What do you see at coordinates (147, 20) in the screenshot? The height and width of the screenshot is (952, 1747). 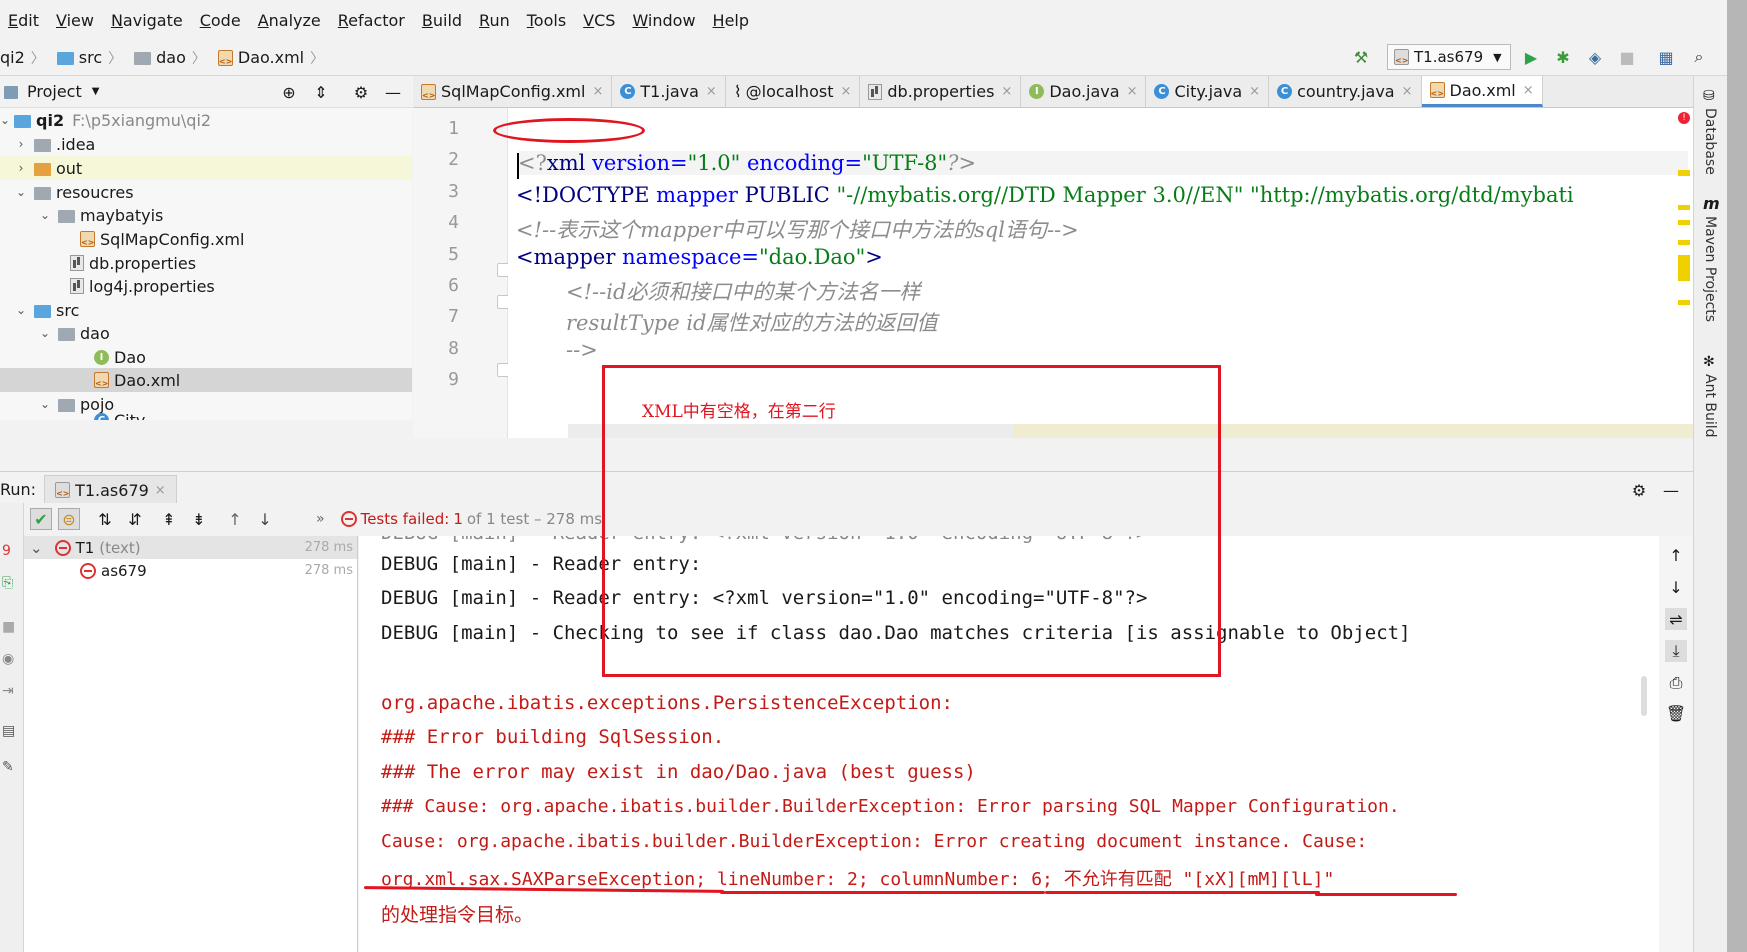 I see `menu-navigate: Navigate` at bounding box center [147, 20].